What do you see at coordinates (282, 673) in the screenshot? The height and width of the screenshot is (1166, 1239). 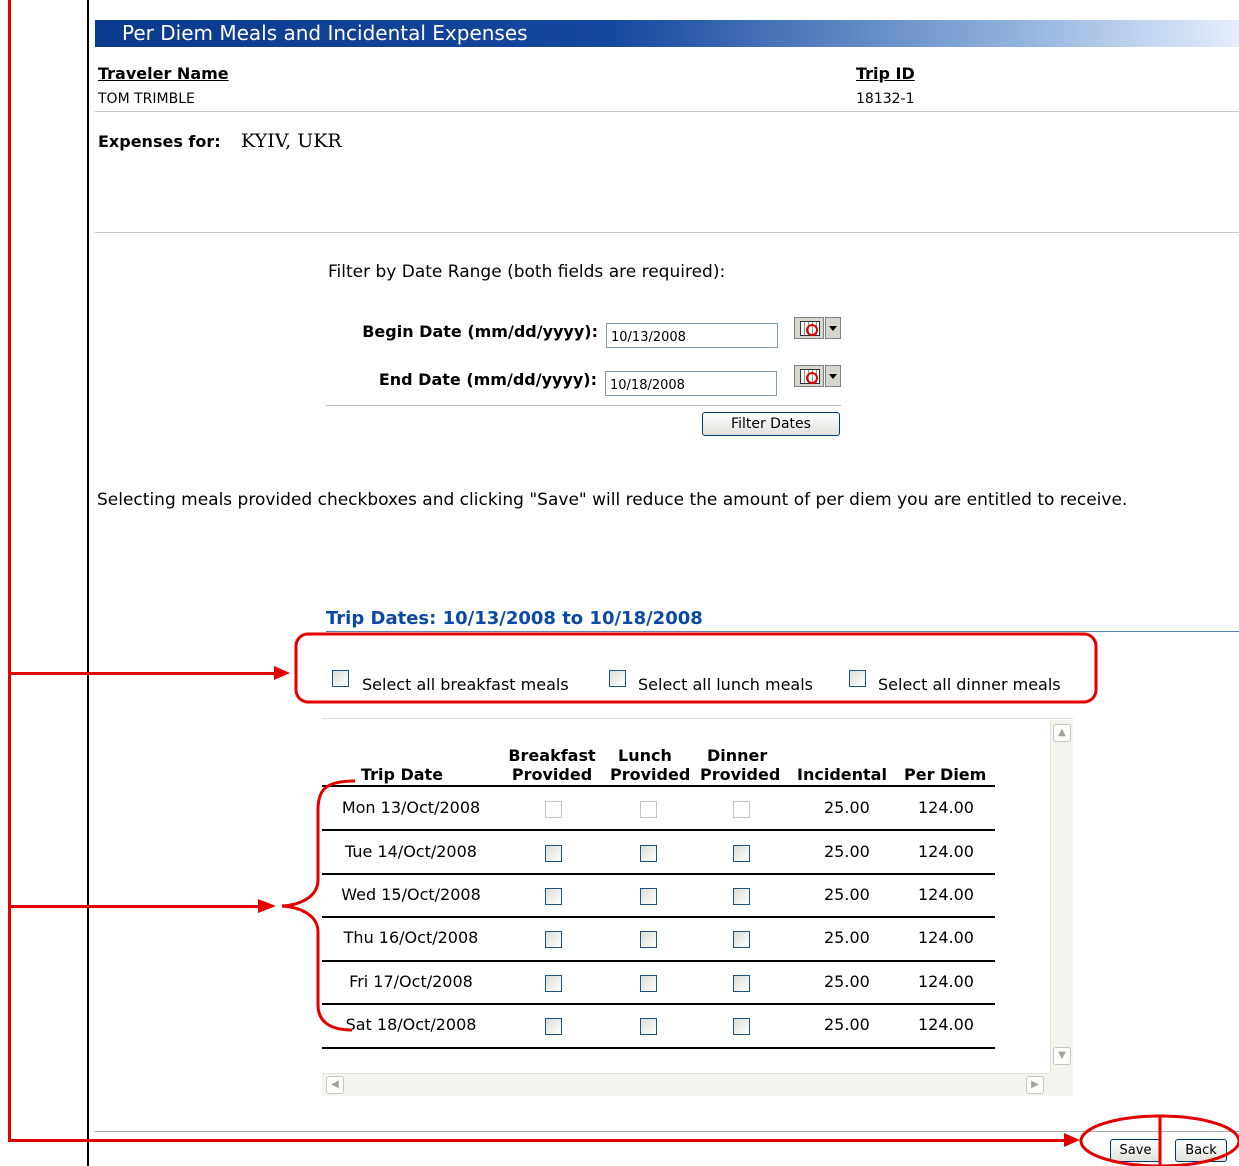 I see `arrowhead-select-all` at bounding box center [282, 673].